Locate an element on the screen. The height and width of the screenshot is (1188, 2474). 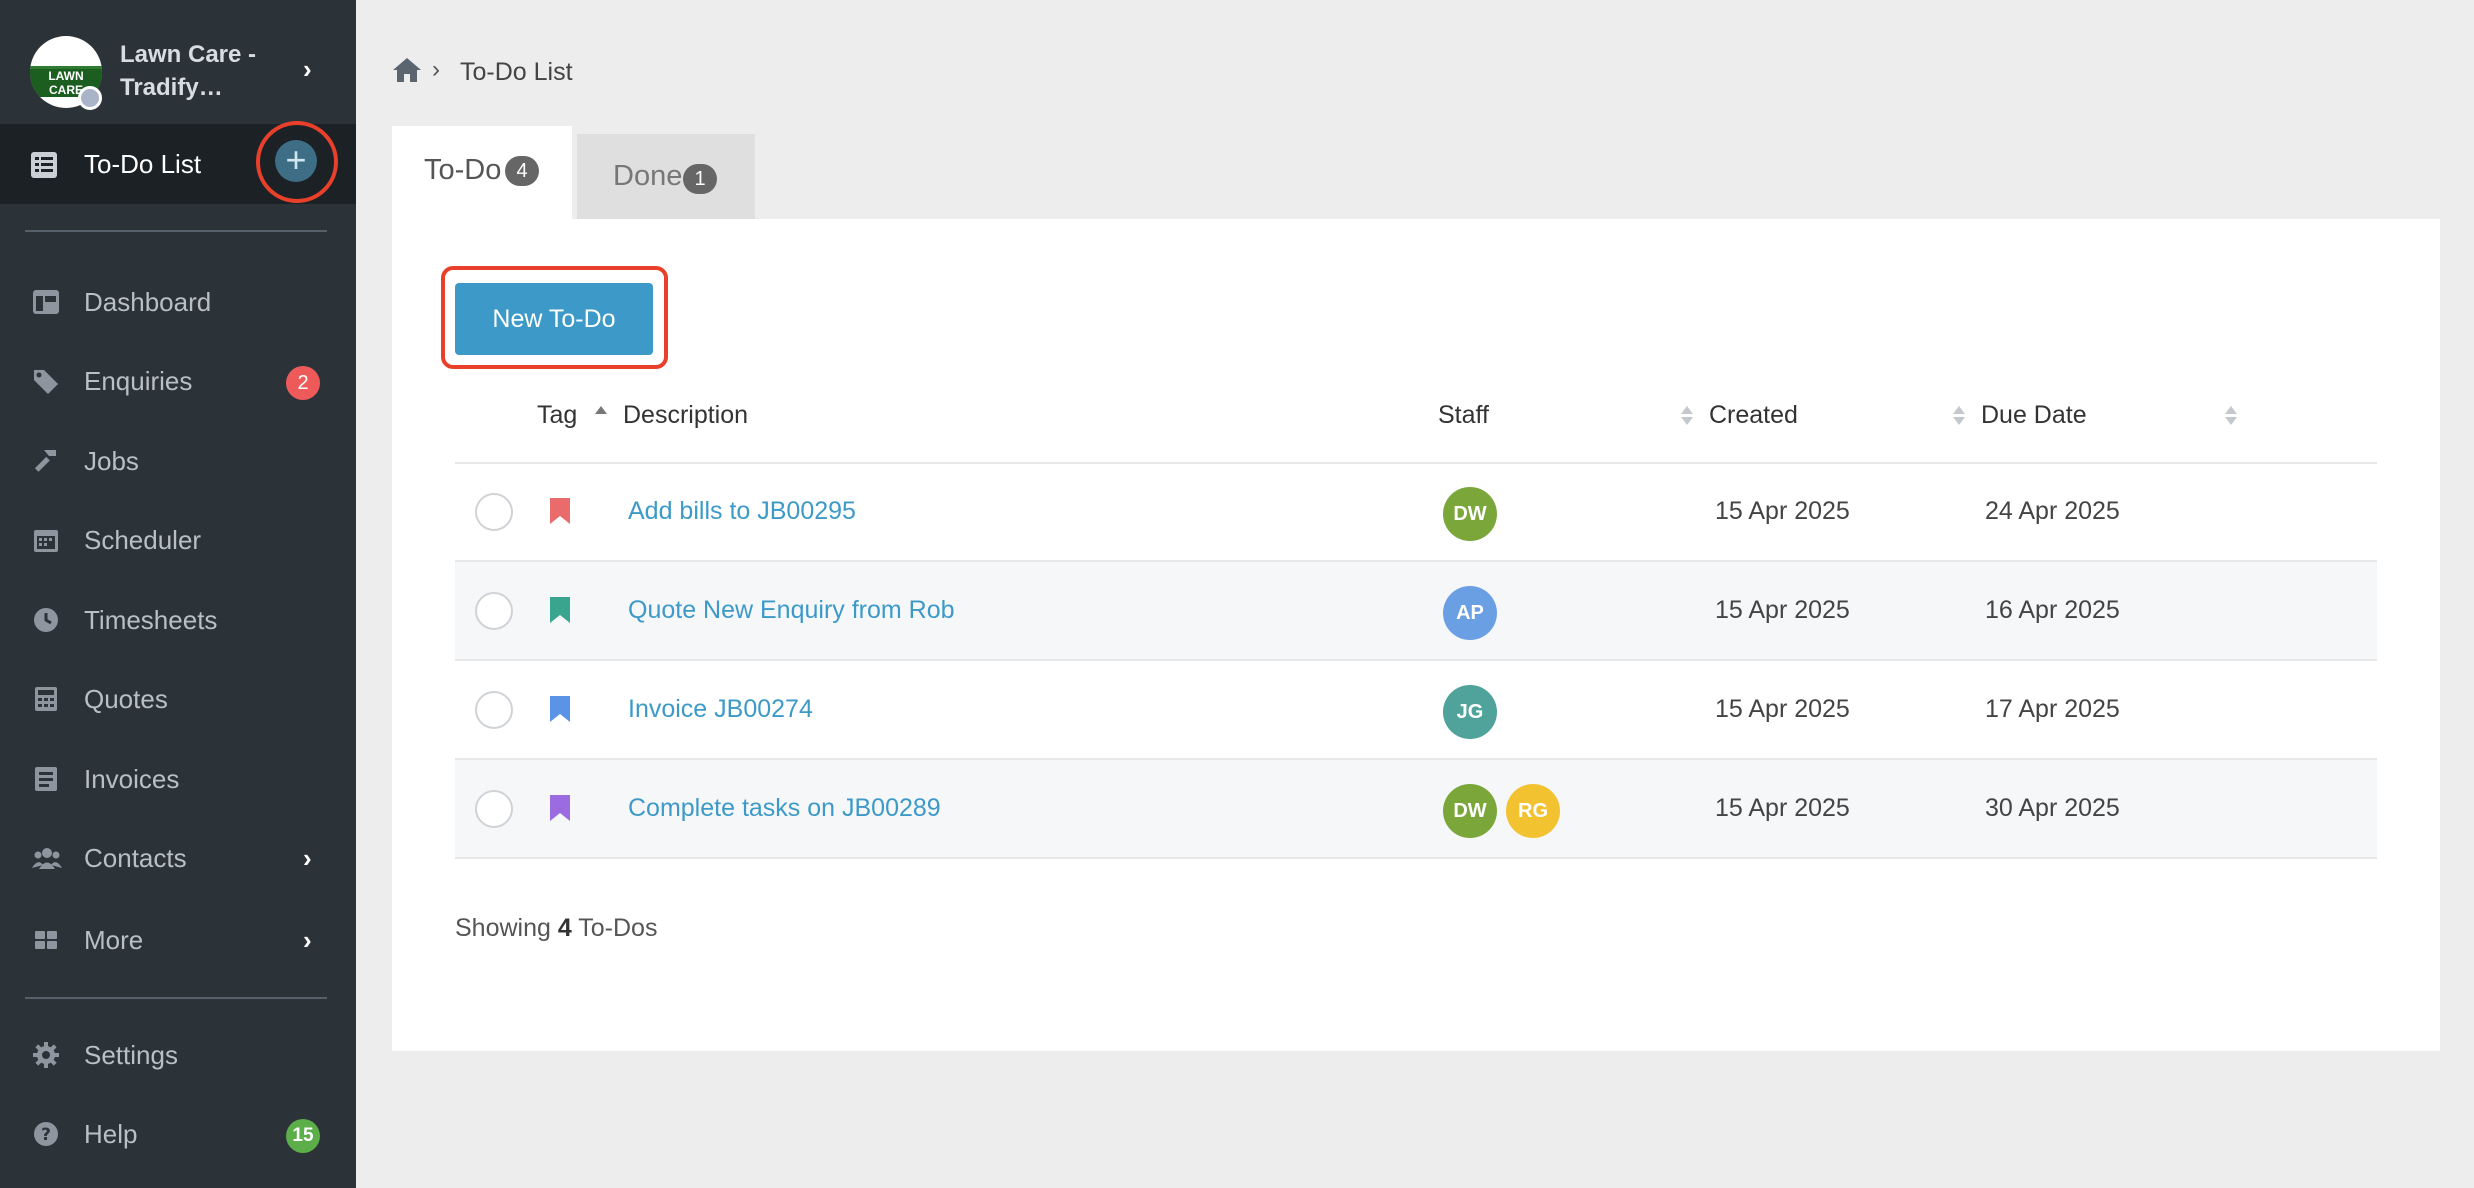
sidebar-item-contacts: Contacts › is located at coordinates (178, 857).